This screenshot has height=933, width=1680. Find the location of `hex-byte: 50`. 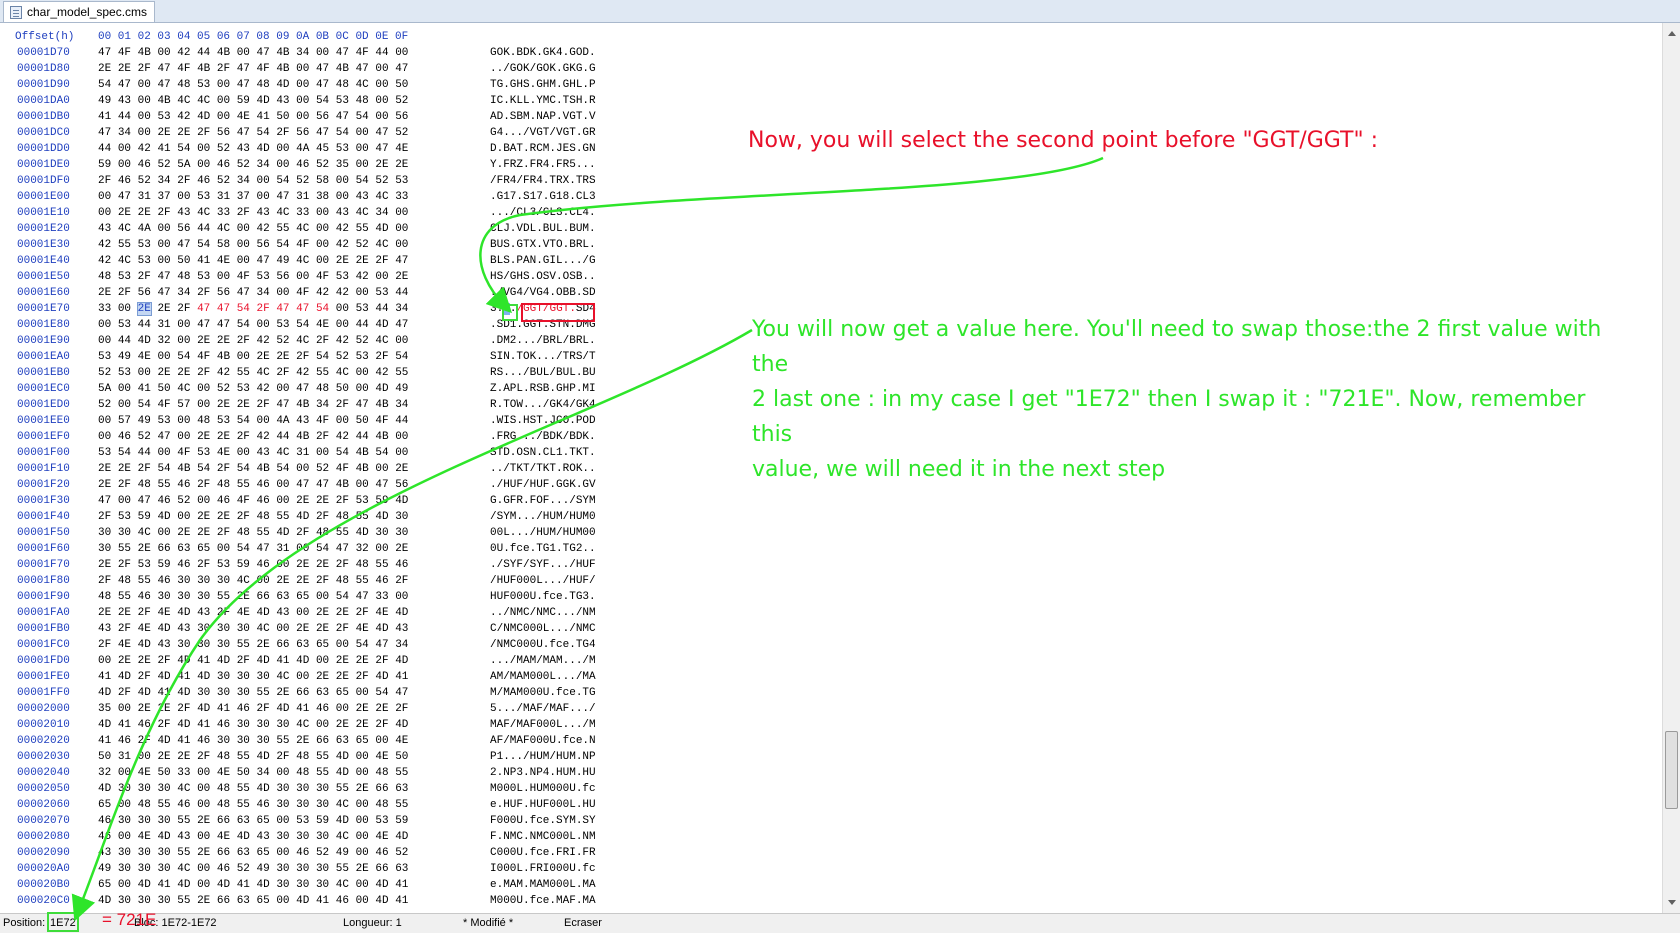

hex-byte: 50 is located at coordinates (362, 421).